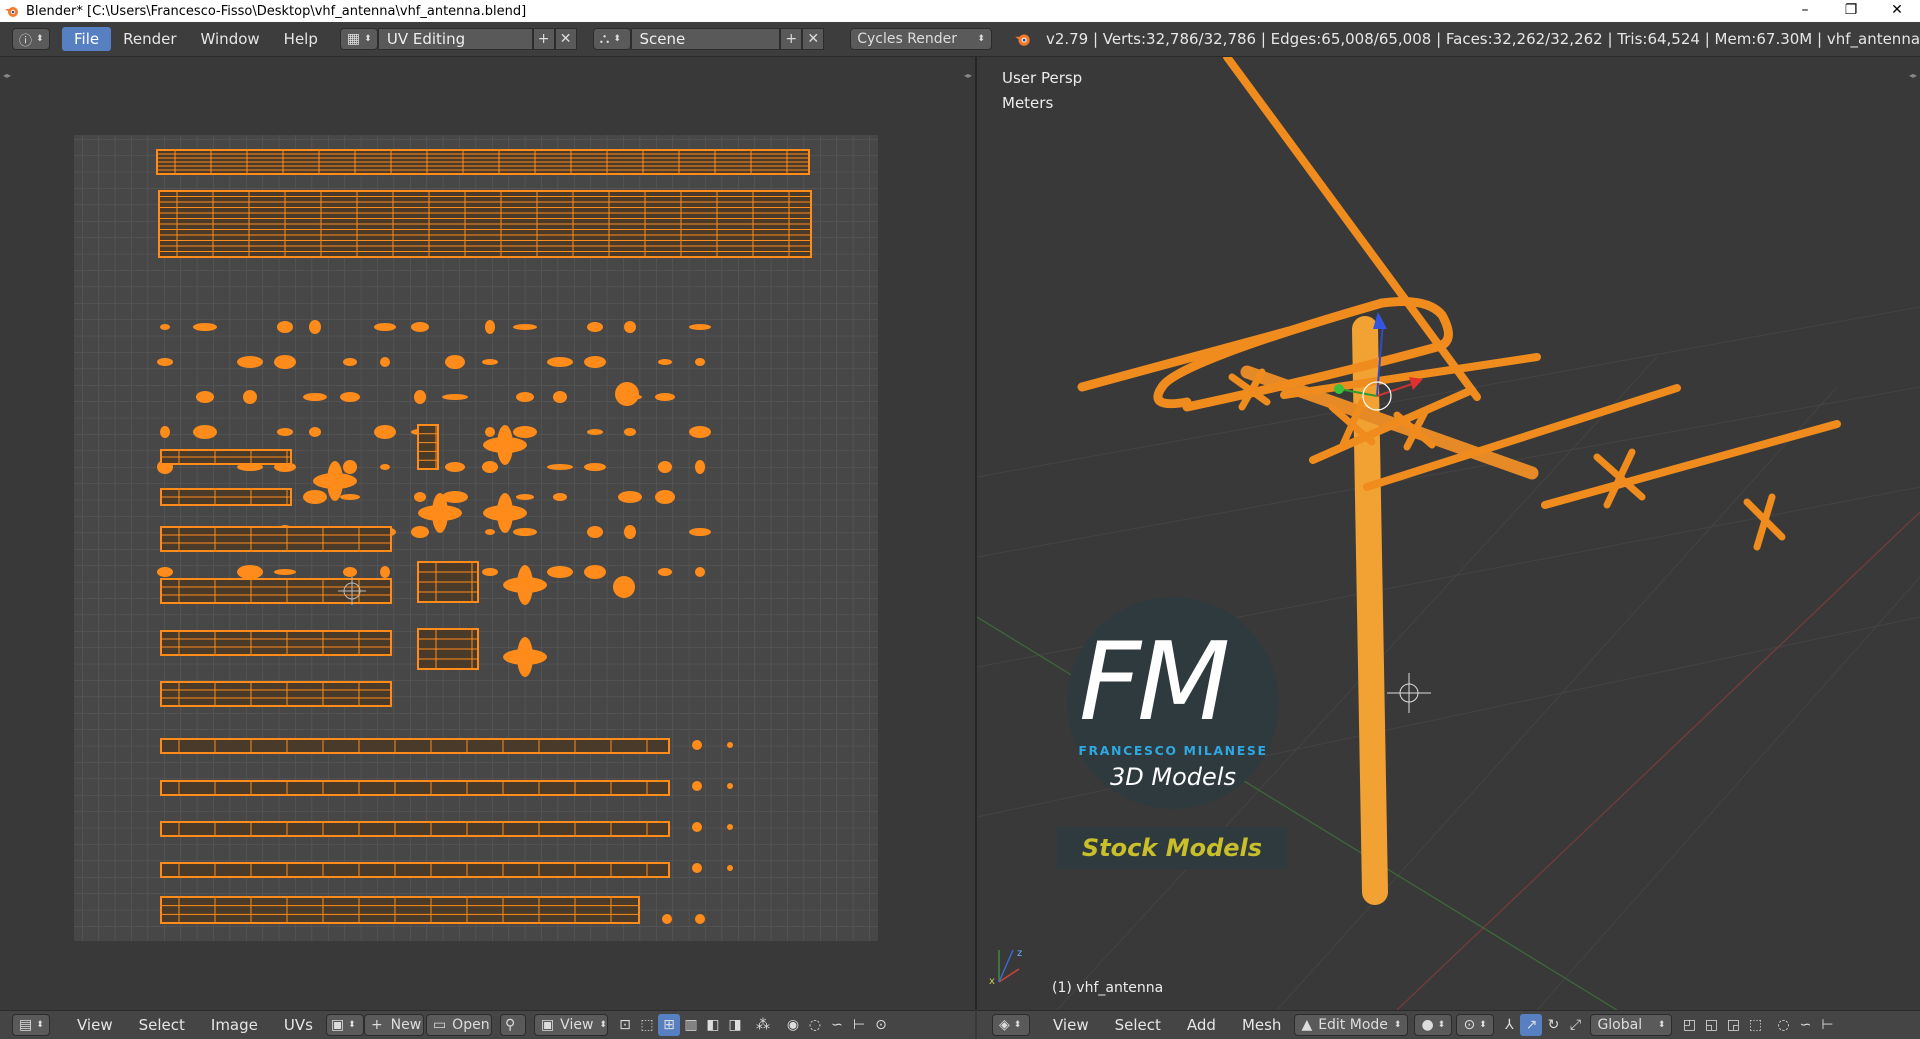 This screenshot has height=1039, width=1920. Describe the element at coordinates (647, 1025) in the screenshot. I see `uv-select-mode-icon: ⬚` at that location.